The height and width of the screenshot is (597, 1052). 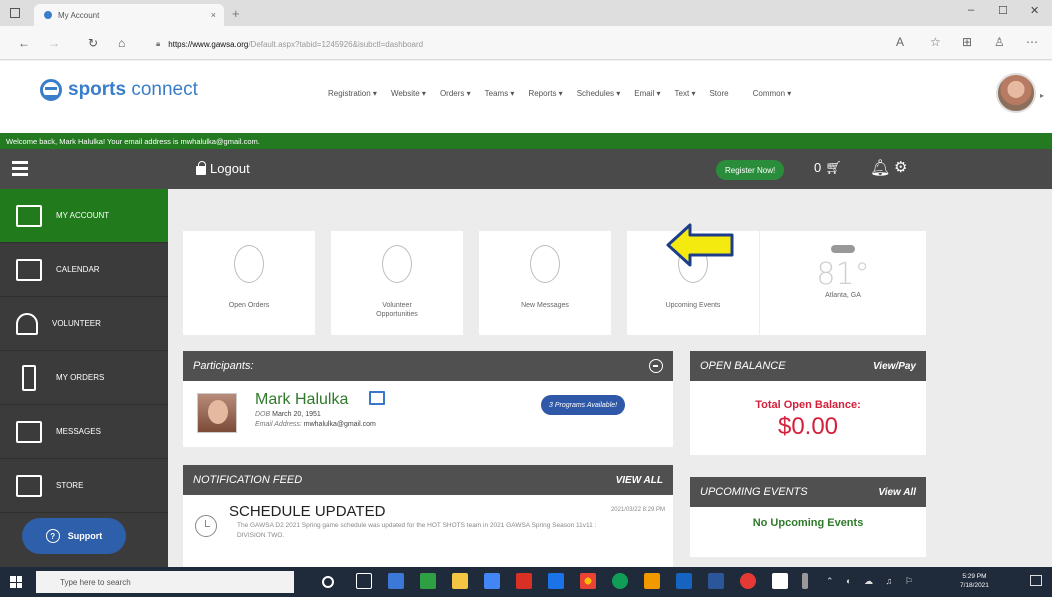 I want to click on gear-icon: ⚙, so click(x=900, y=167).